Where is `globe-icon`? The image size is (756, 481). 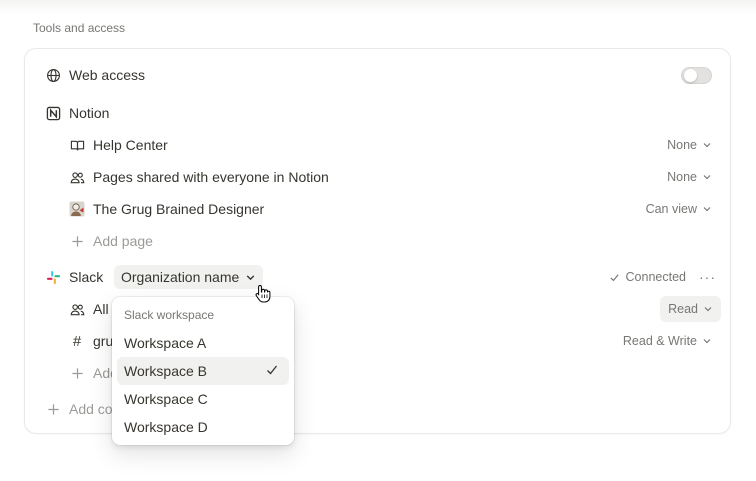
globe-icon is located at coordinates (53, 75).